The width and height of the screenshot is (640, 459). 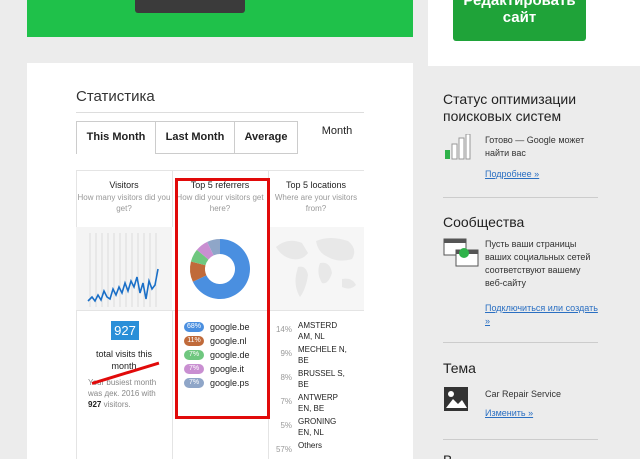 I want to click on site-banner, so click(x=220, y=18).